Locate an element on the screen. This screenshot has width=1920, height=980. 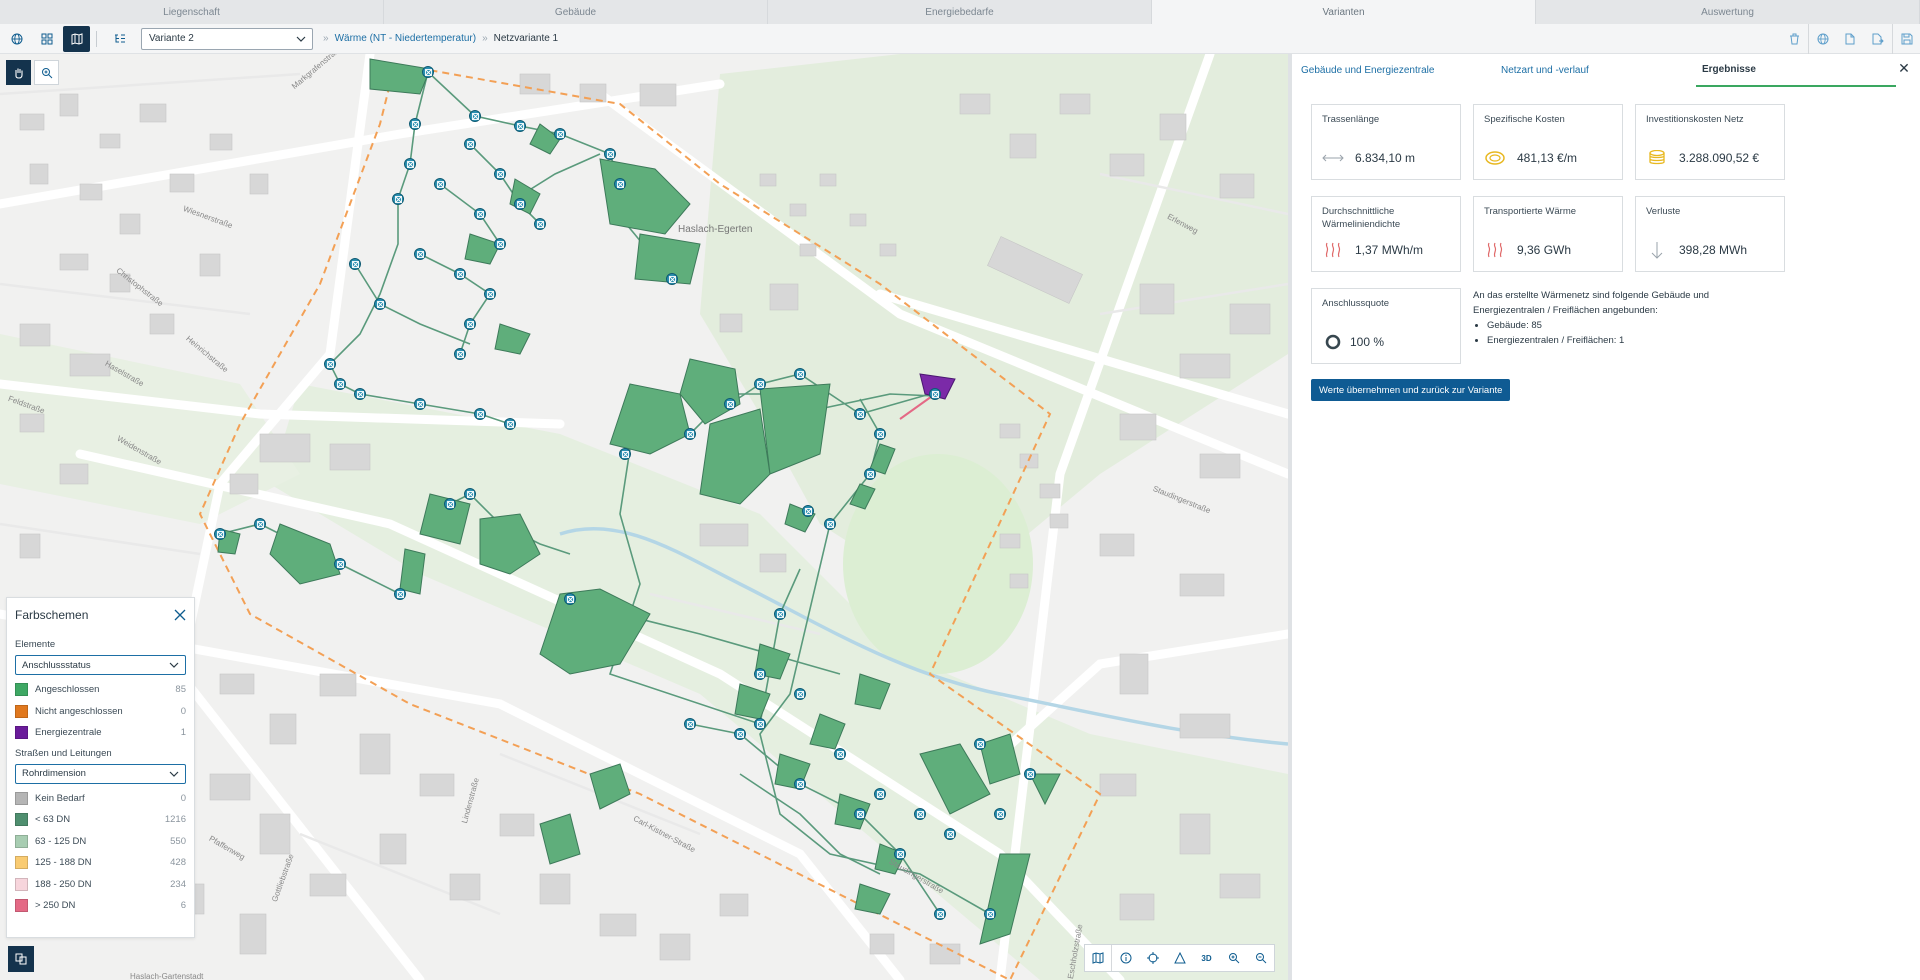
variant-select: Variante 2 is located at coordinates (227, 38).